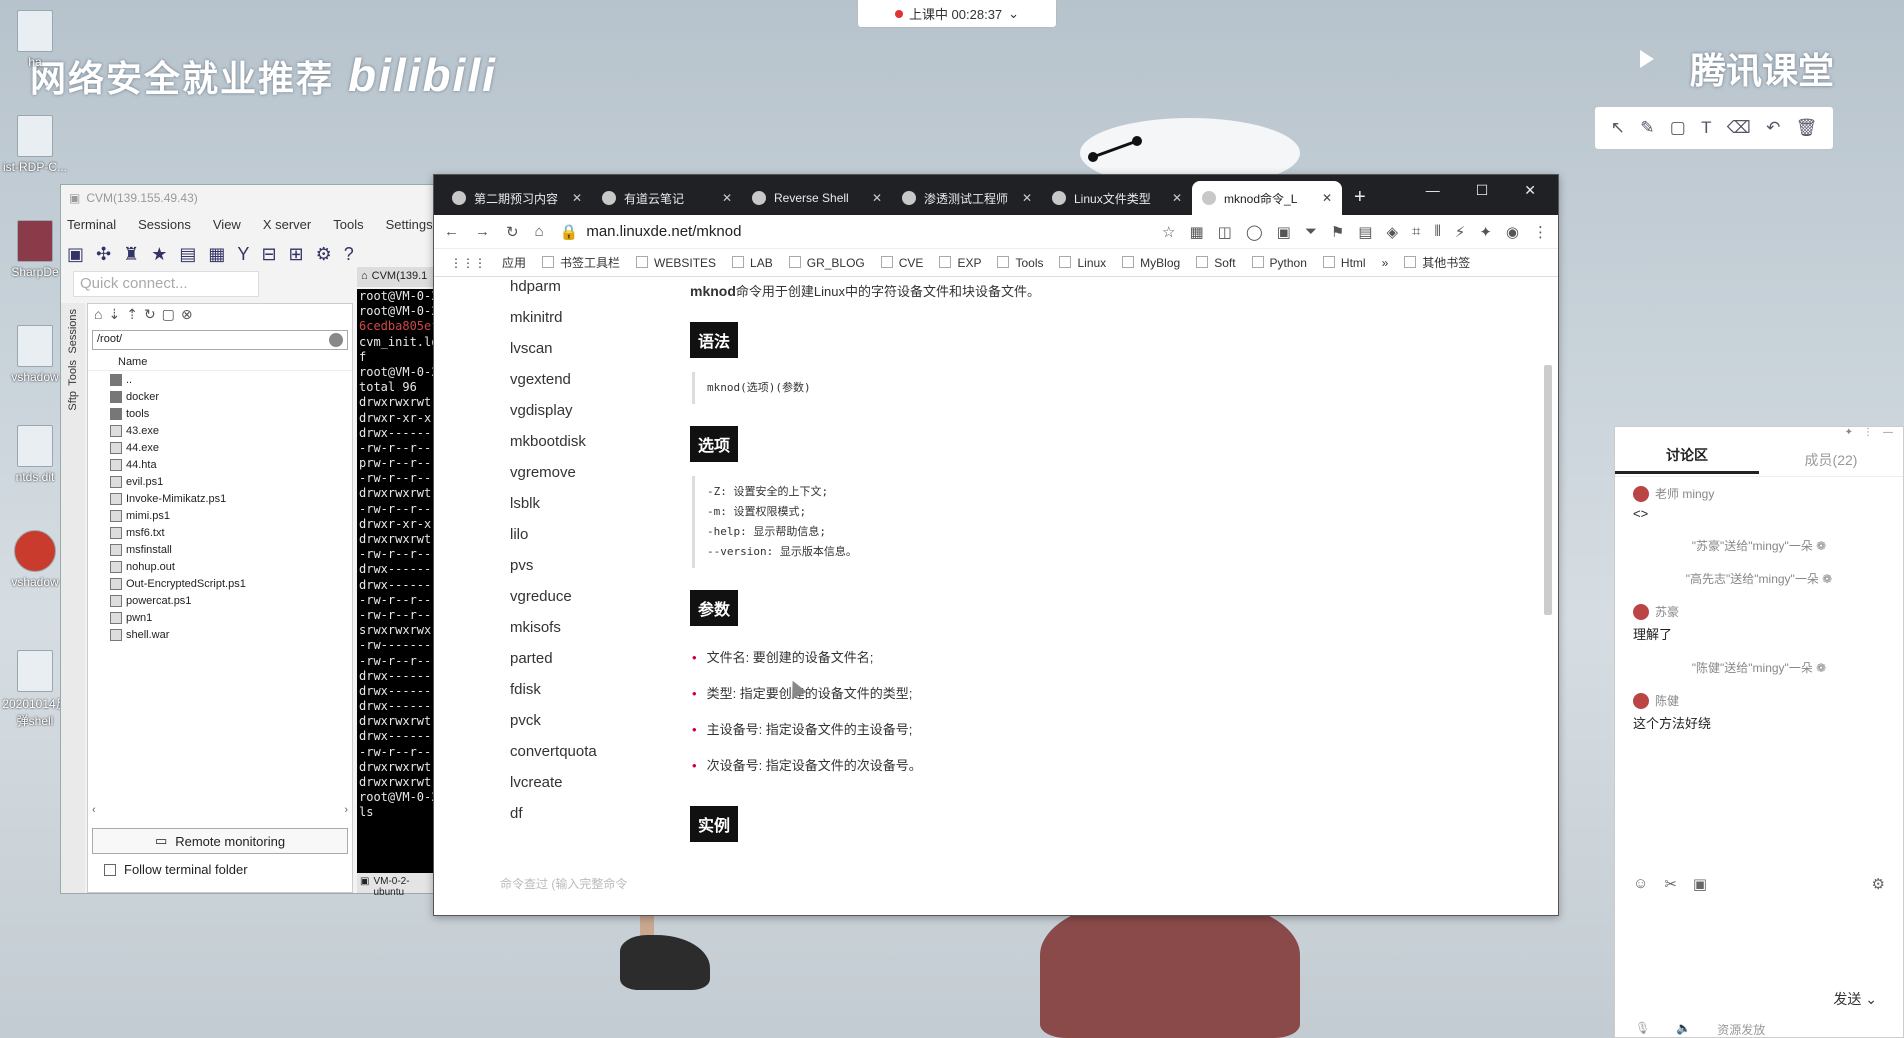 The image size is (1904, 1038). I want to click on check-icon, so click(336, 340).